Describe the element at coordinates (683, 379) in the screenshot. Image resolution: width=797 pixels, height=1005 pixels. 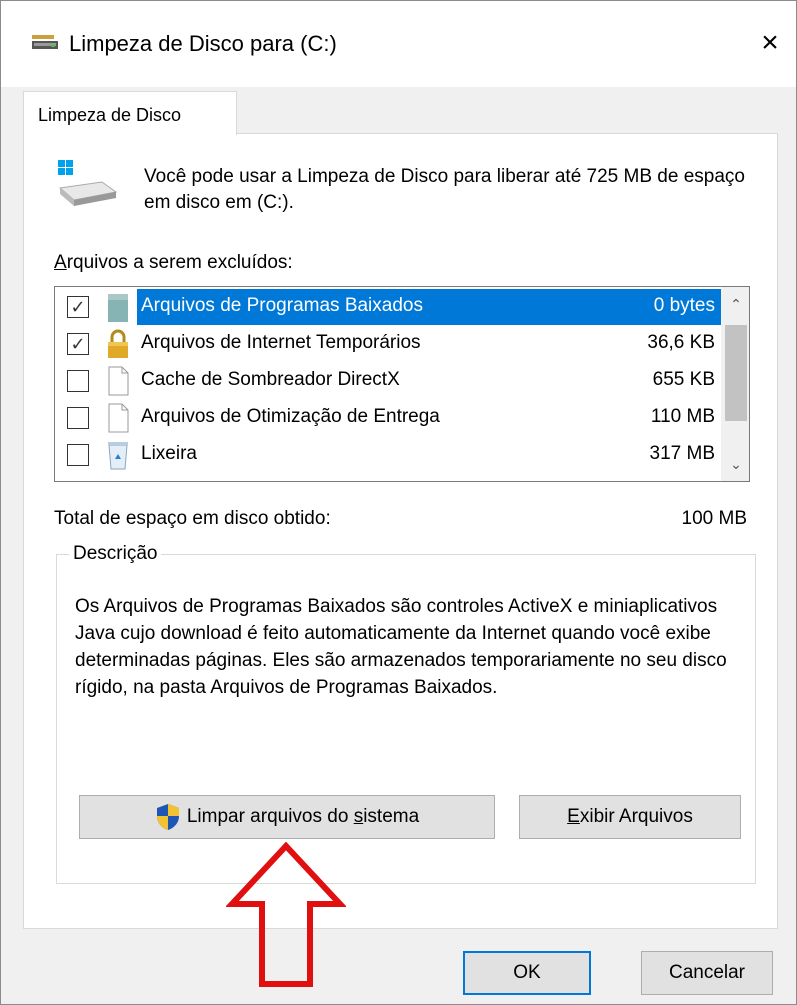
I see `file-category-size: 655 KB` at that location.